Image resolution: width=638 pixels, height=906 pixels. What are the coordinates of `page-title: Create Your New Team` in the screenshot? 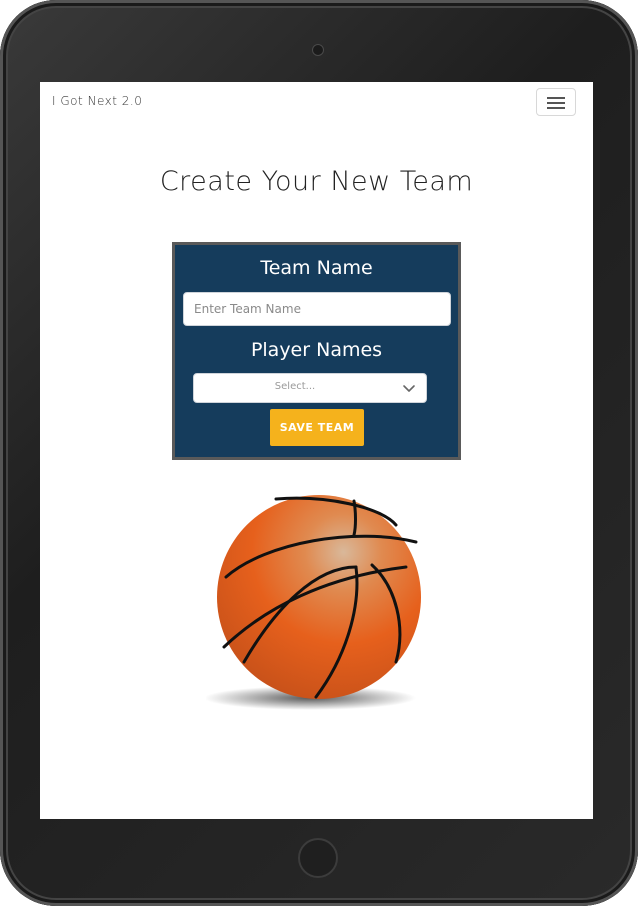 It's located at (316, 181).